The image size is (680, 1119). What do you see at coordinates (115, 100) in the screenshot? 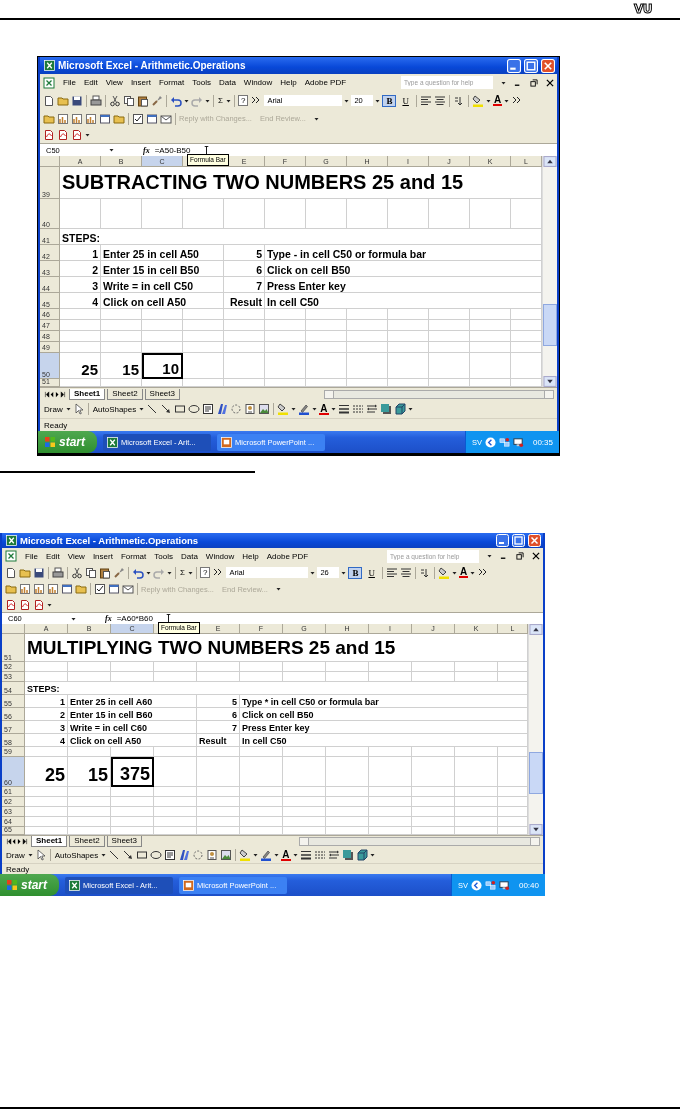
I see `scissors-icon` at bounding box center [115, 100].